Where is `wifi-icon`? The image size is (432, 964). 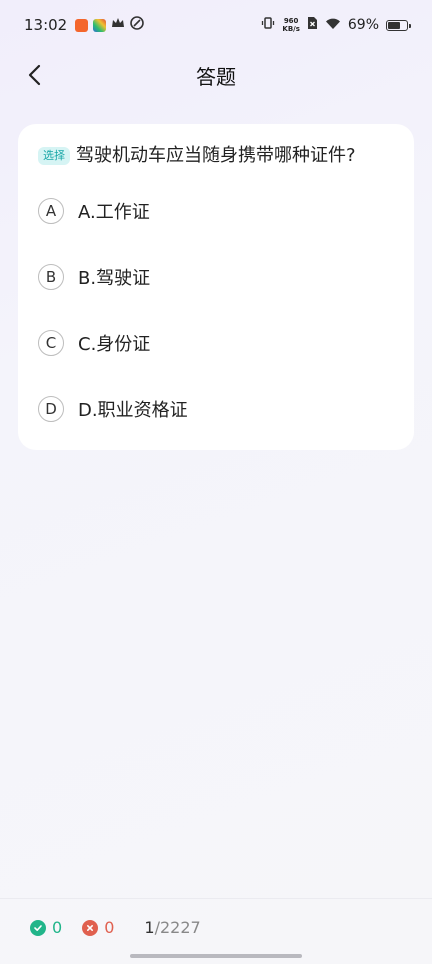
wifi-icon is located at coordinates (333, 25).